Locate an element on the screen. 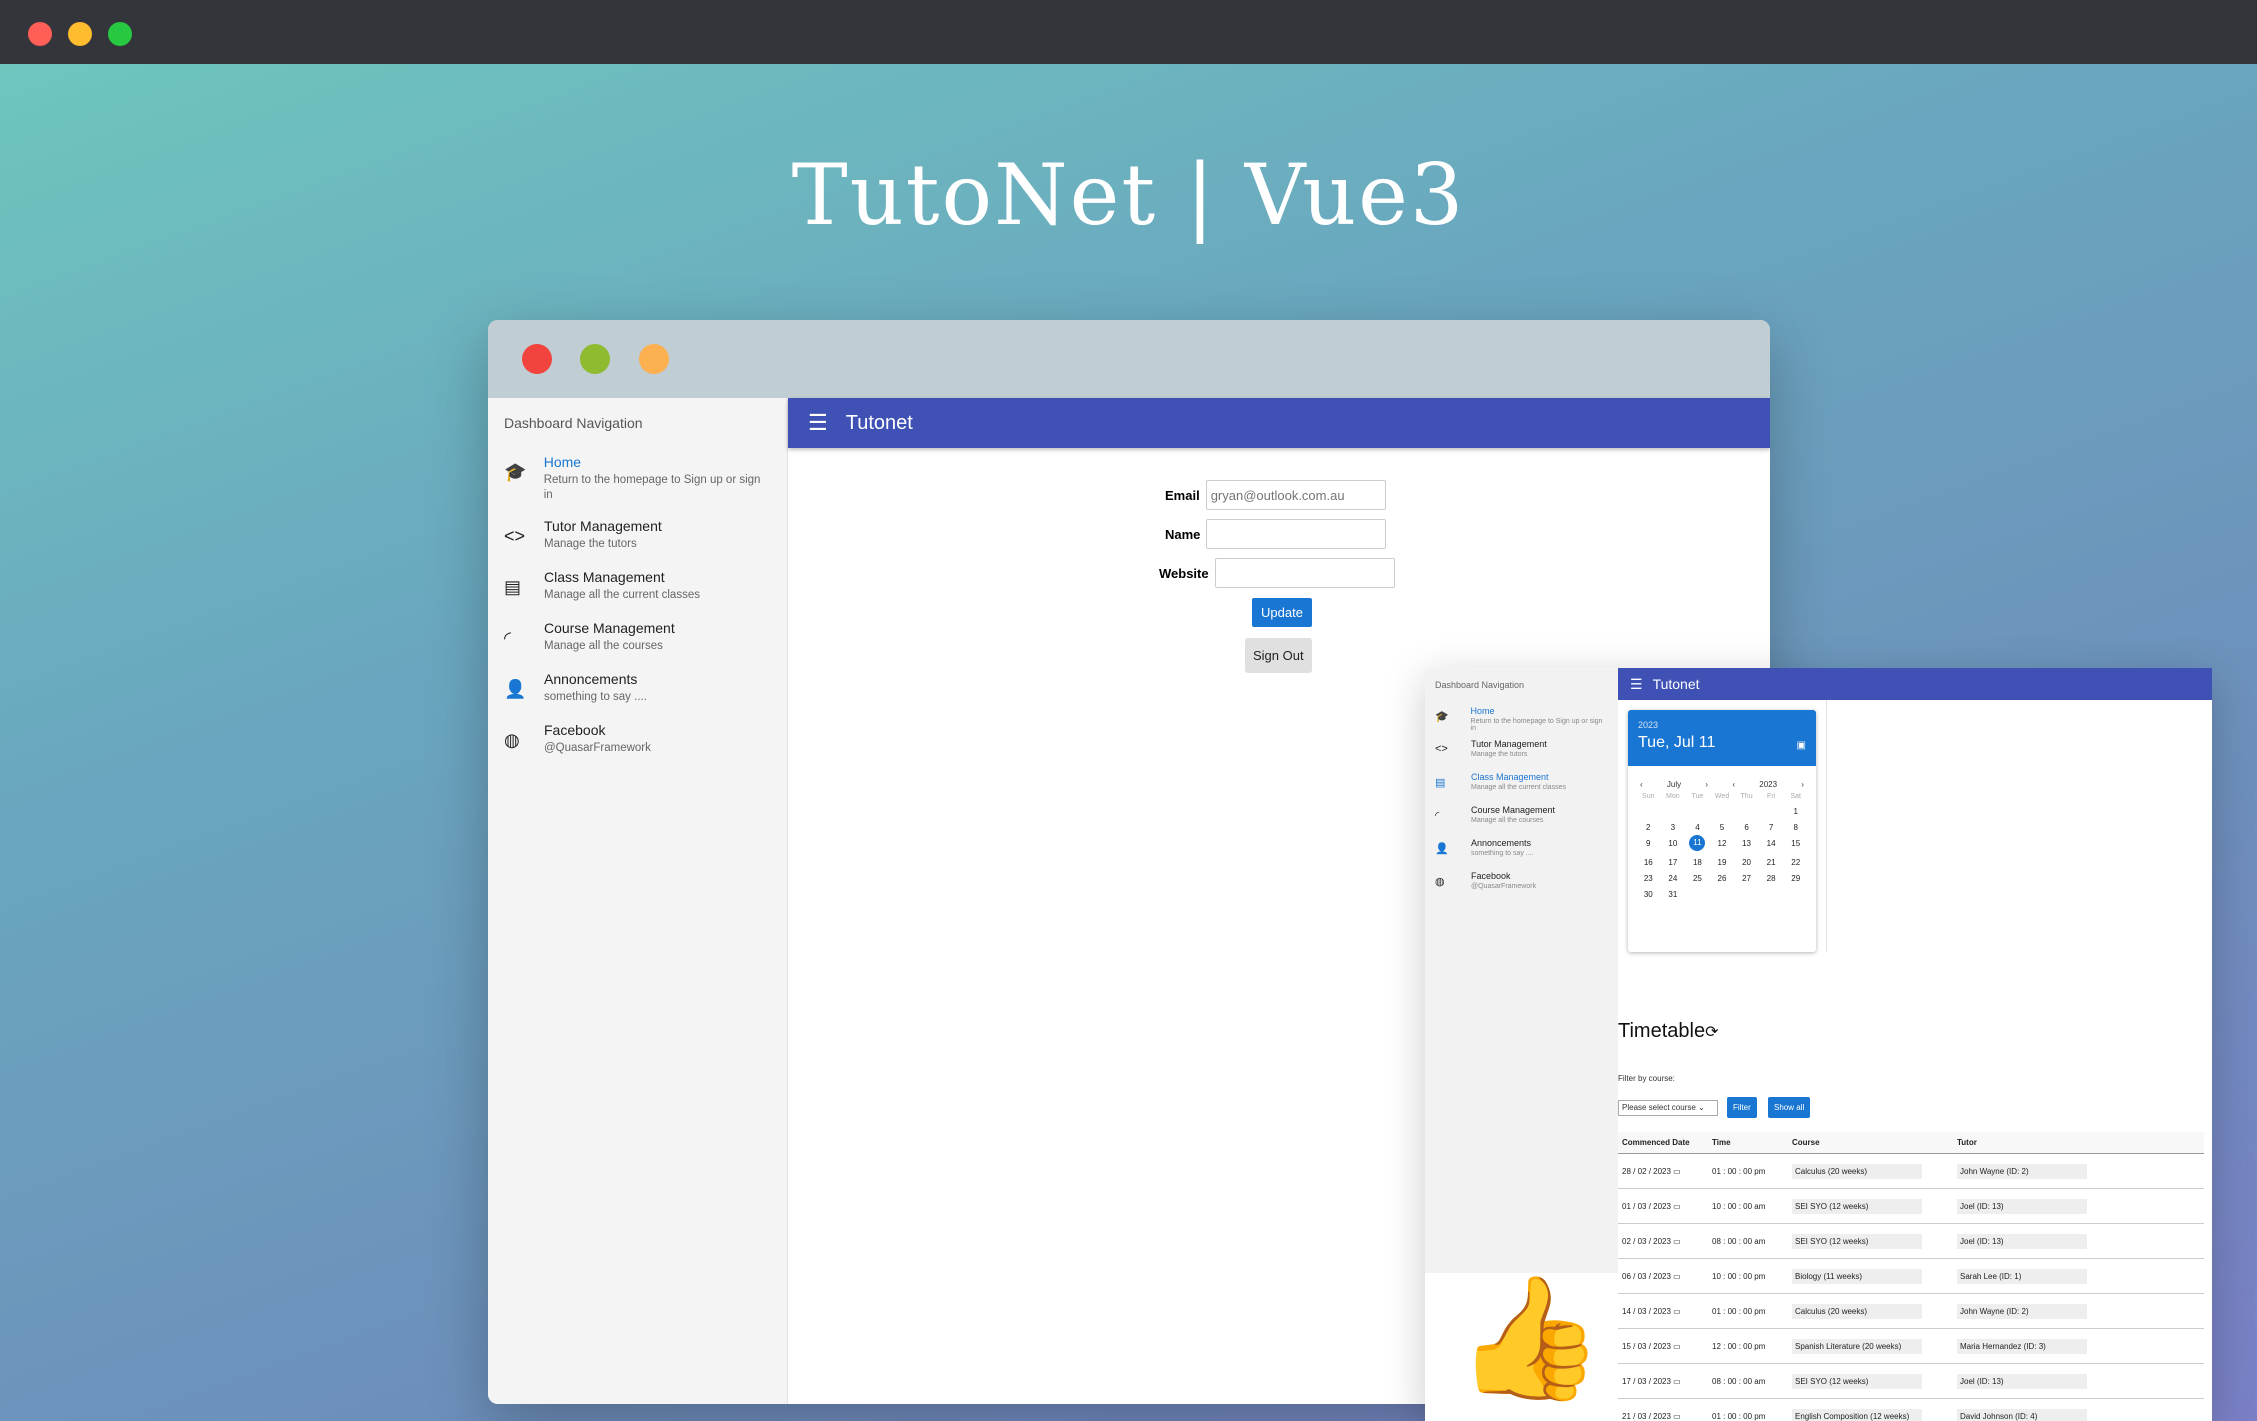 The width and height of the screenshot is (2257, 1421). cell-value: 17 / 03 / 2023 is located at coordinates (1646, 1381).